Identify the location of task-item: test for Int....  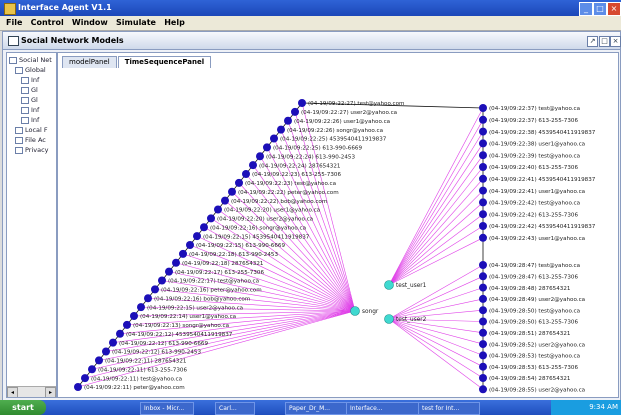
(449, 408).